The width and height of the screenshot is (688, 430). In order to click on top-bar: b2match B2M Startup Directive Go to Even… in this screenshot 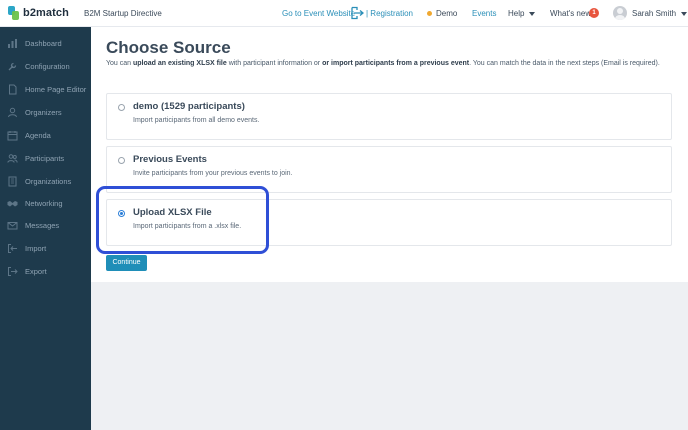, I will do `click(344, 13)`.